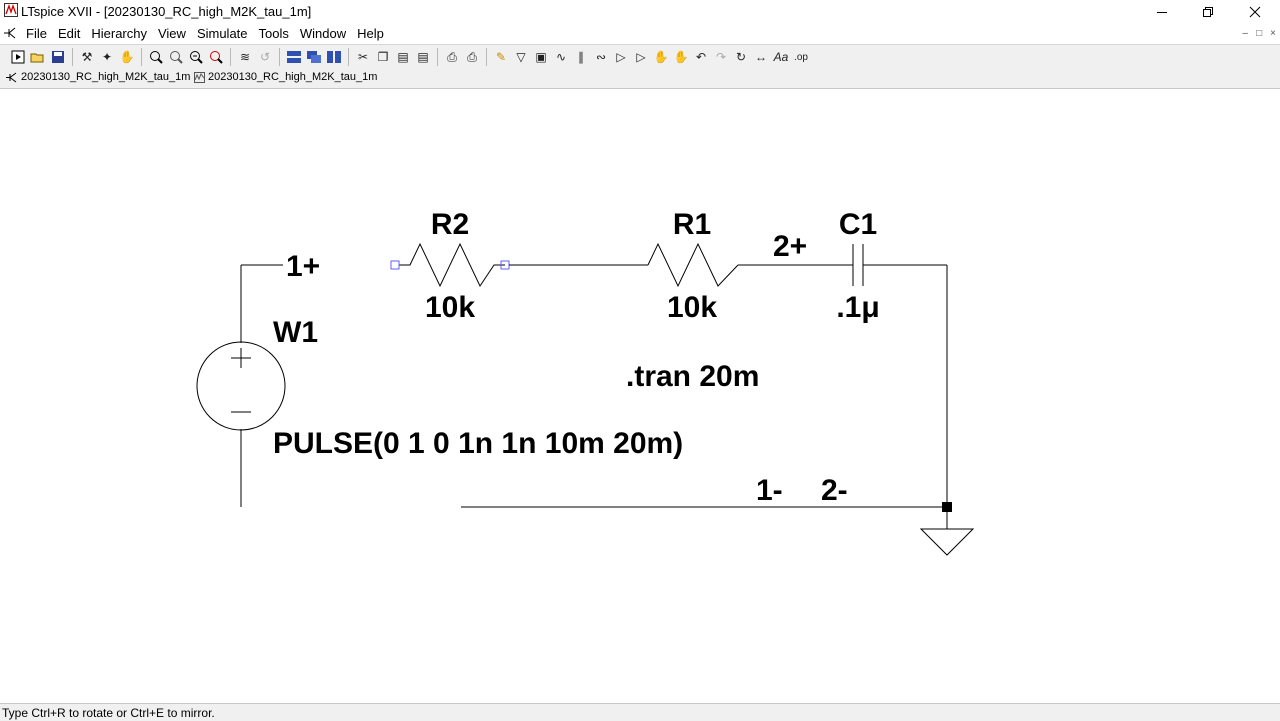 Image resolution: width=1280 pixels, height=721 pixels. Describe the element at coordinates (501, 57) in the screenshot. I see `draw-wire-icon: ✎` at that location.